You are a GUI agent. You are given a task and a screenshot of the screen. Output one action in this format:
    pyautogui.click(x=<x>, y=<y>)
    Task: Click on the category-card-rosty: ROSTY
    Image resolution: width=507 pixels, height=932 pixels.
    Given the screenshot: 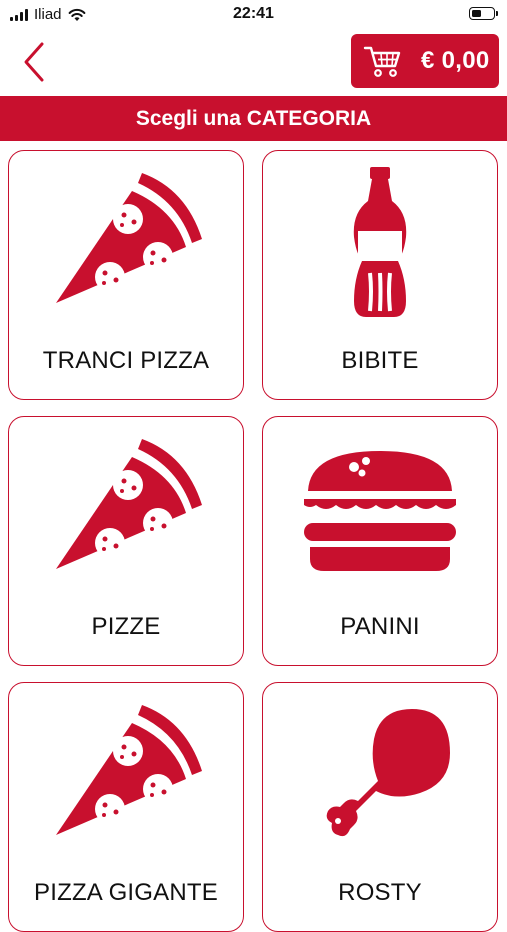 What is the action you would take?
    pyautogui.click(x=380, y=807)
    